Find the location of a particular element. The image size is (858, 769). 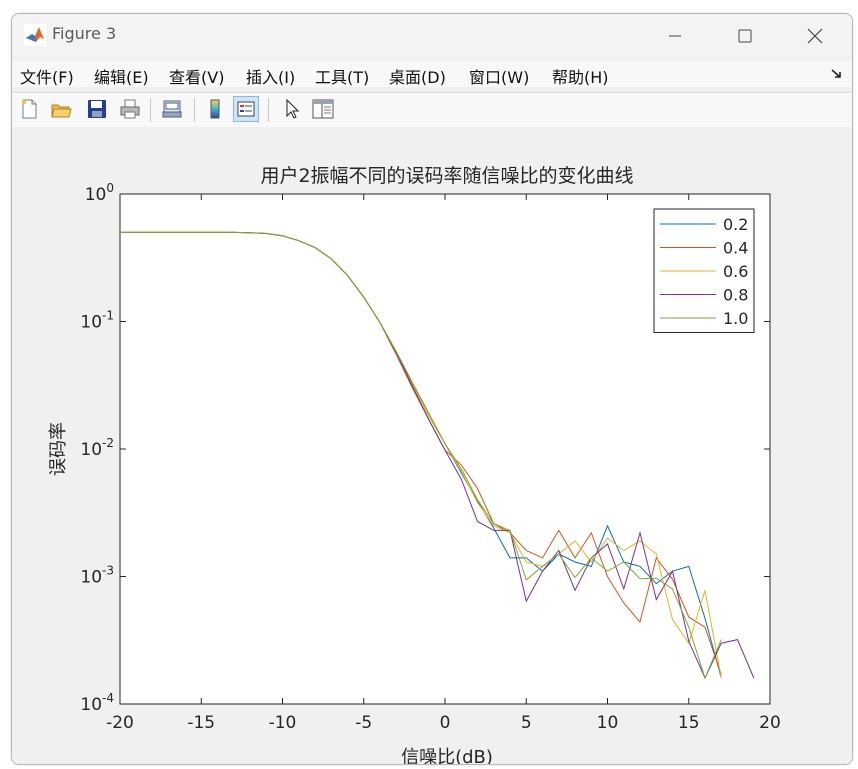

matlab-logo-icon is located at coordinates (35, 35).